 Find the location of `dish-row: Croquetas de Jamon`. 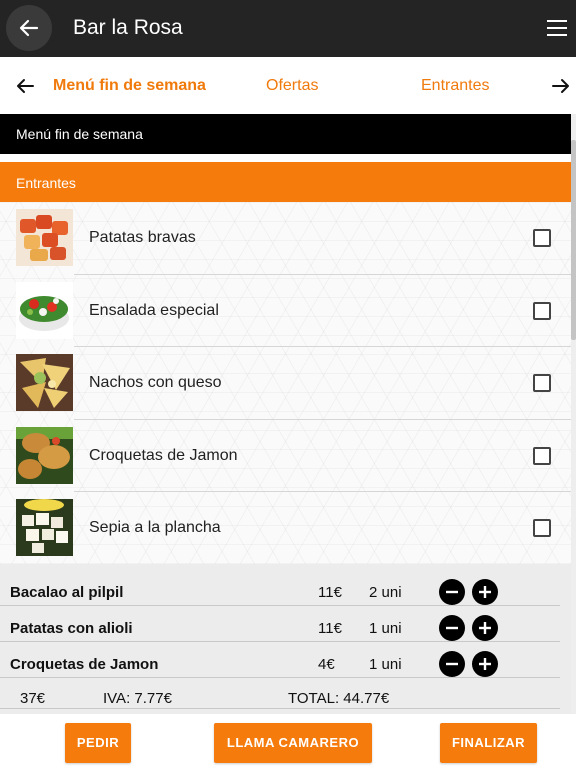

dish-row: Croquetas de Jamon is located at coordinates (285, 456).